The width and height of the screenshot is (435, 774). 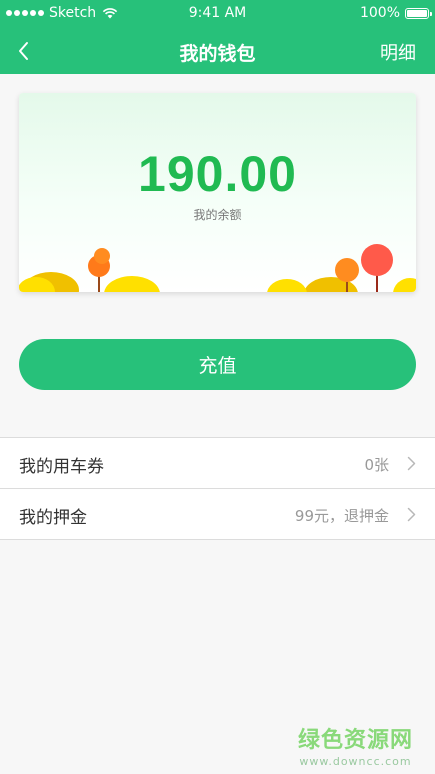 I want to click on wallet-options-list: 我的用车券 0张 我的押金 99元，退押金, so click(x=217, y=488).